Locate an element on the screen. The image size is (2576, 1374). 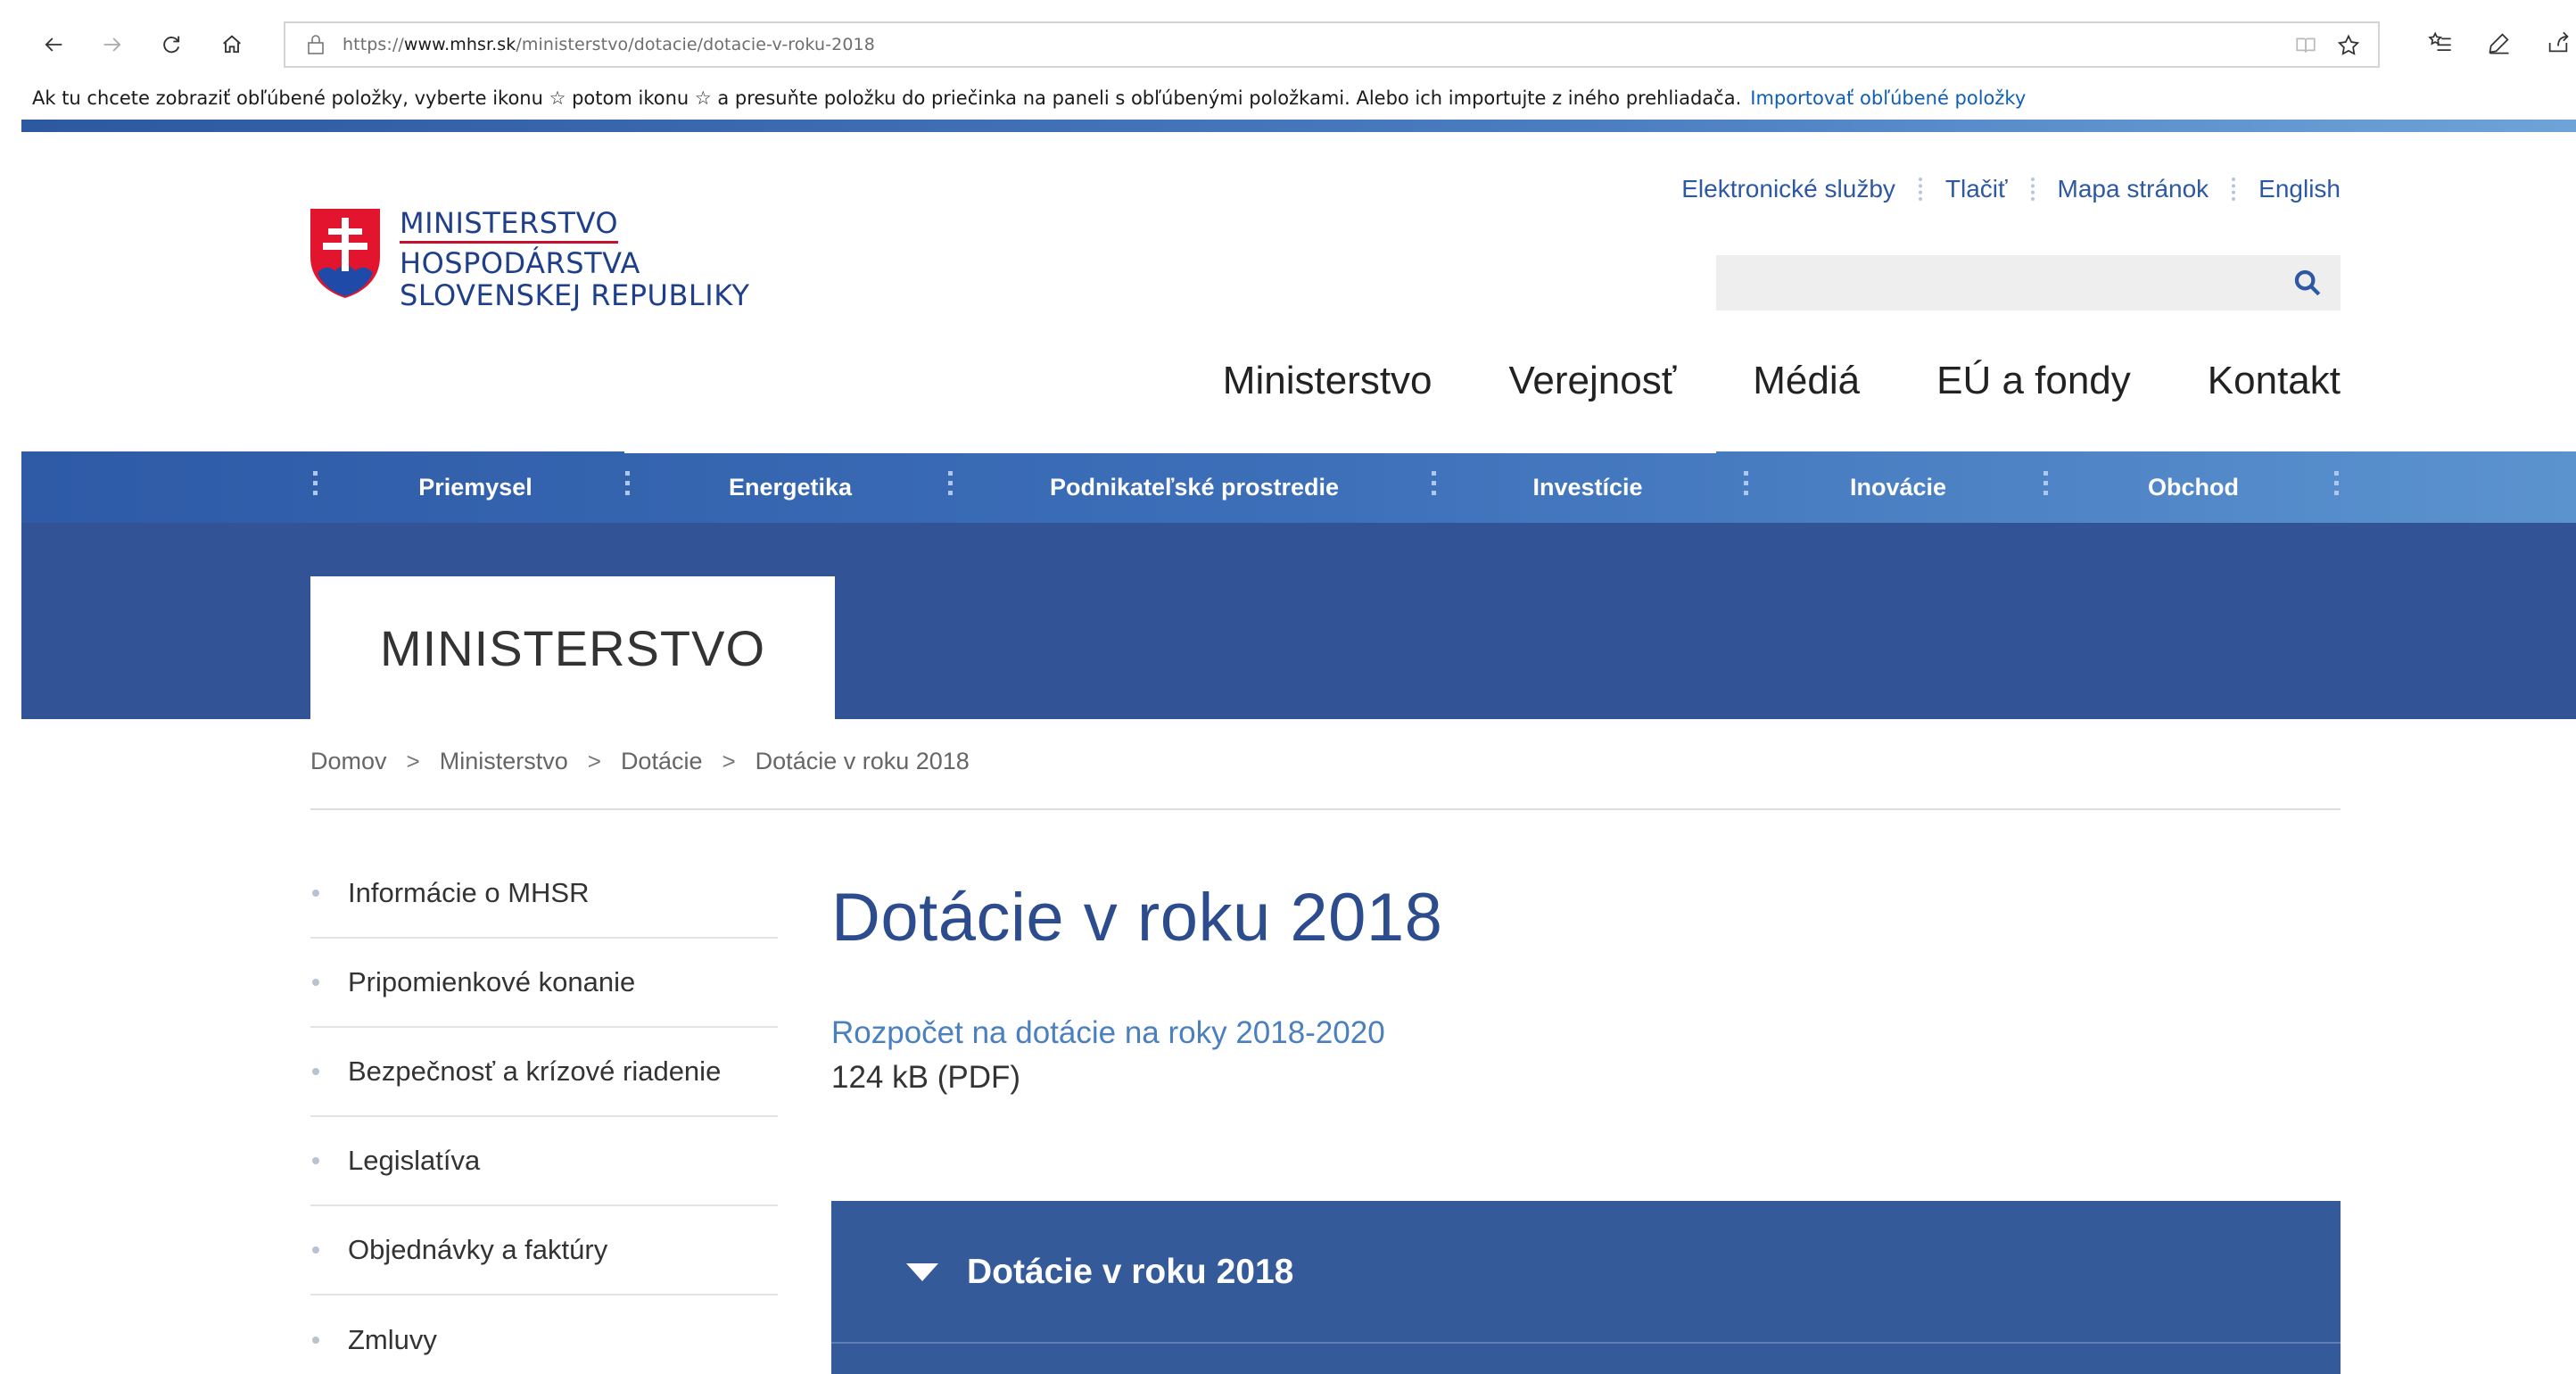
document-size: 124 kB (PDF) is located at coordinates (926, 1077).